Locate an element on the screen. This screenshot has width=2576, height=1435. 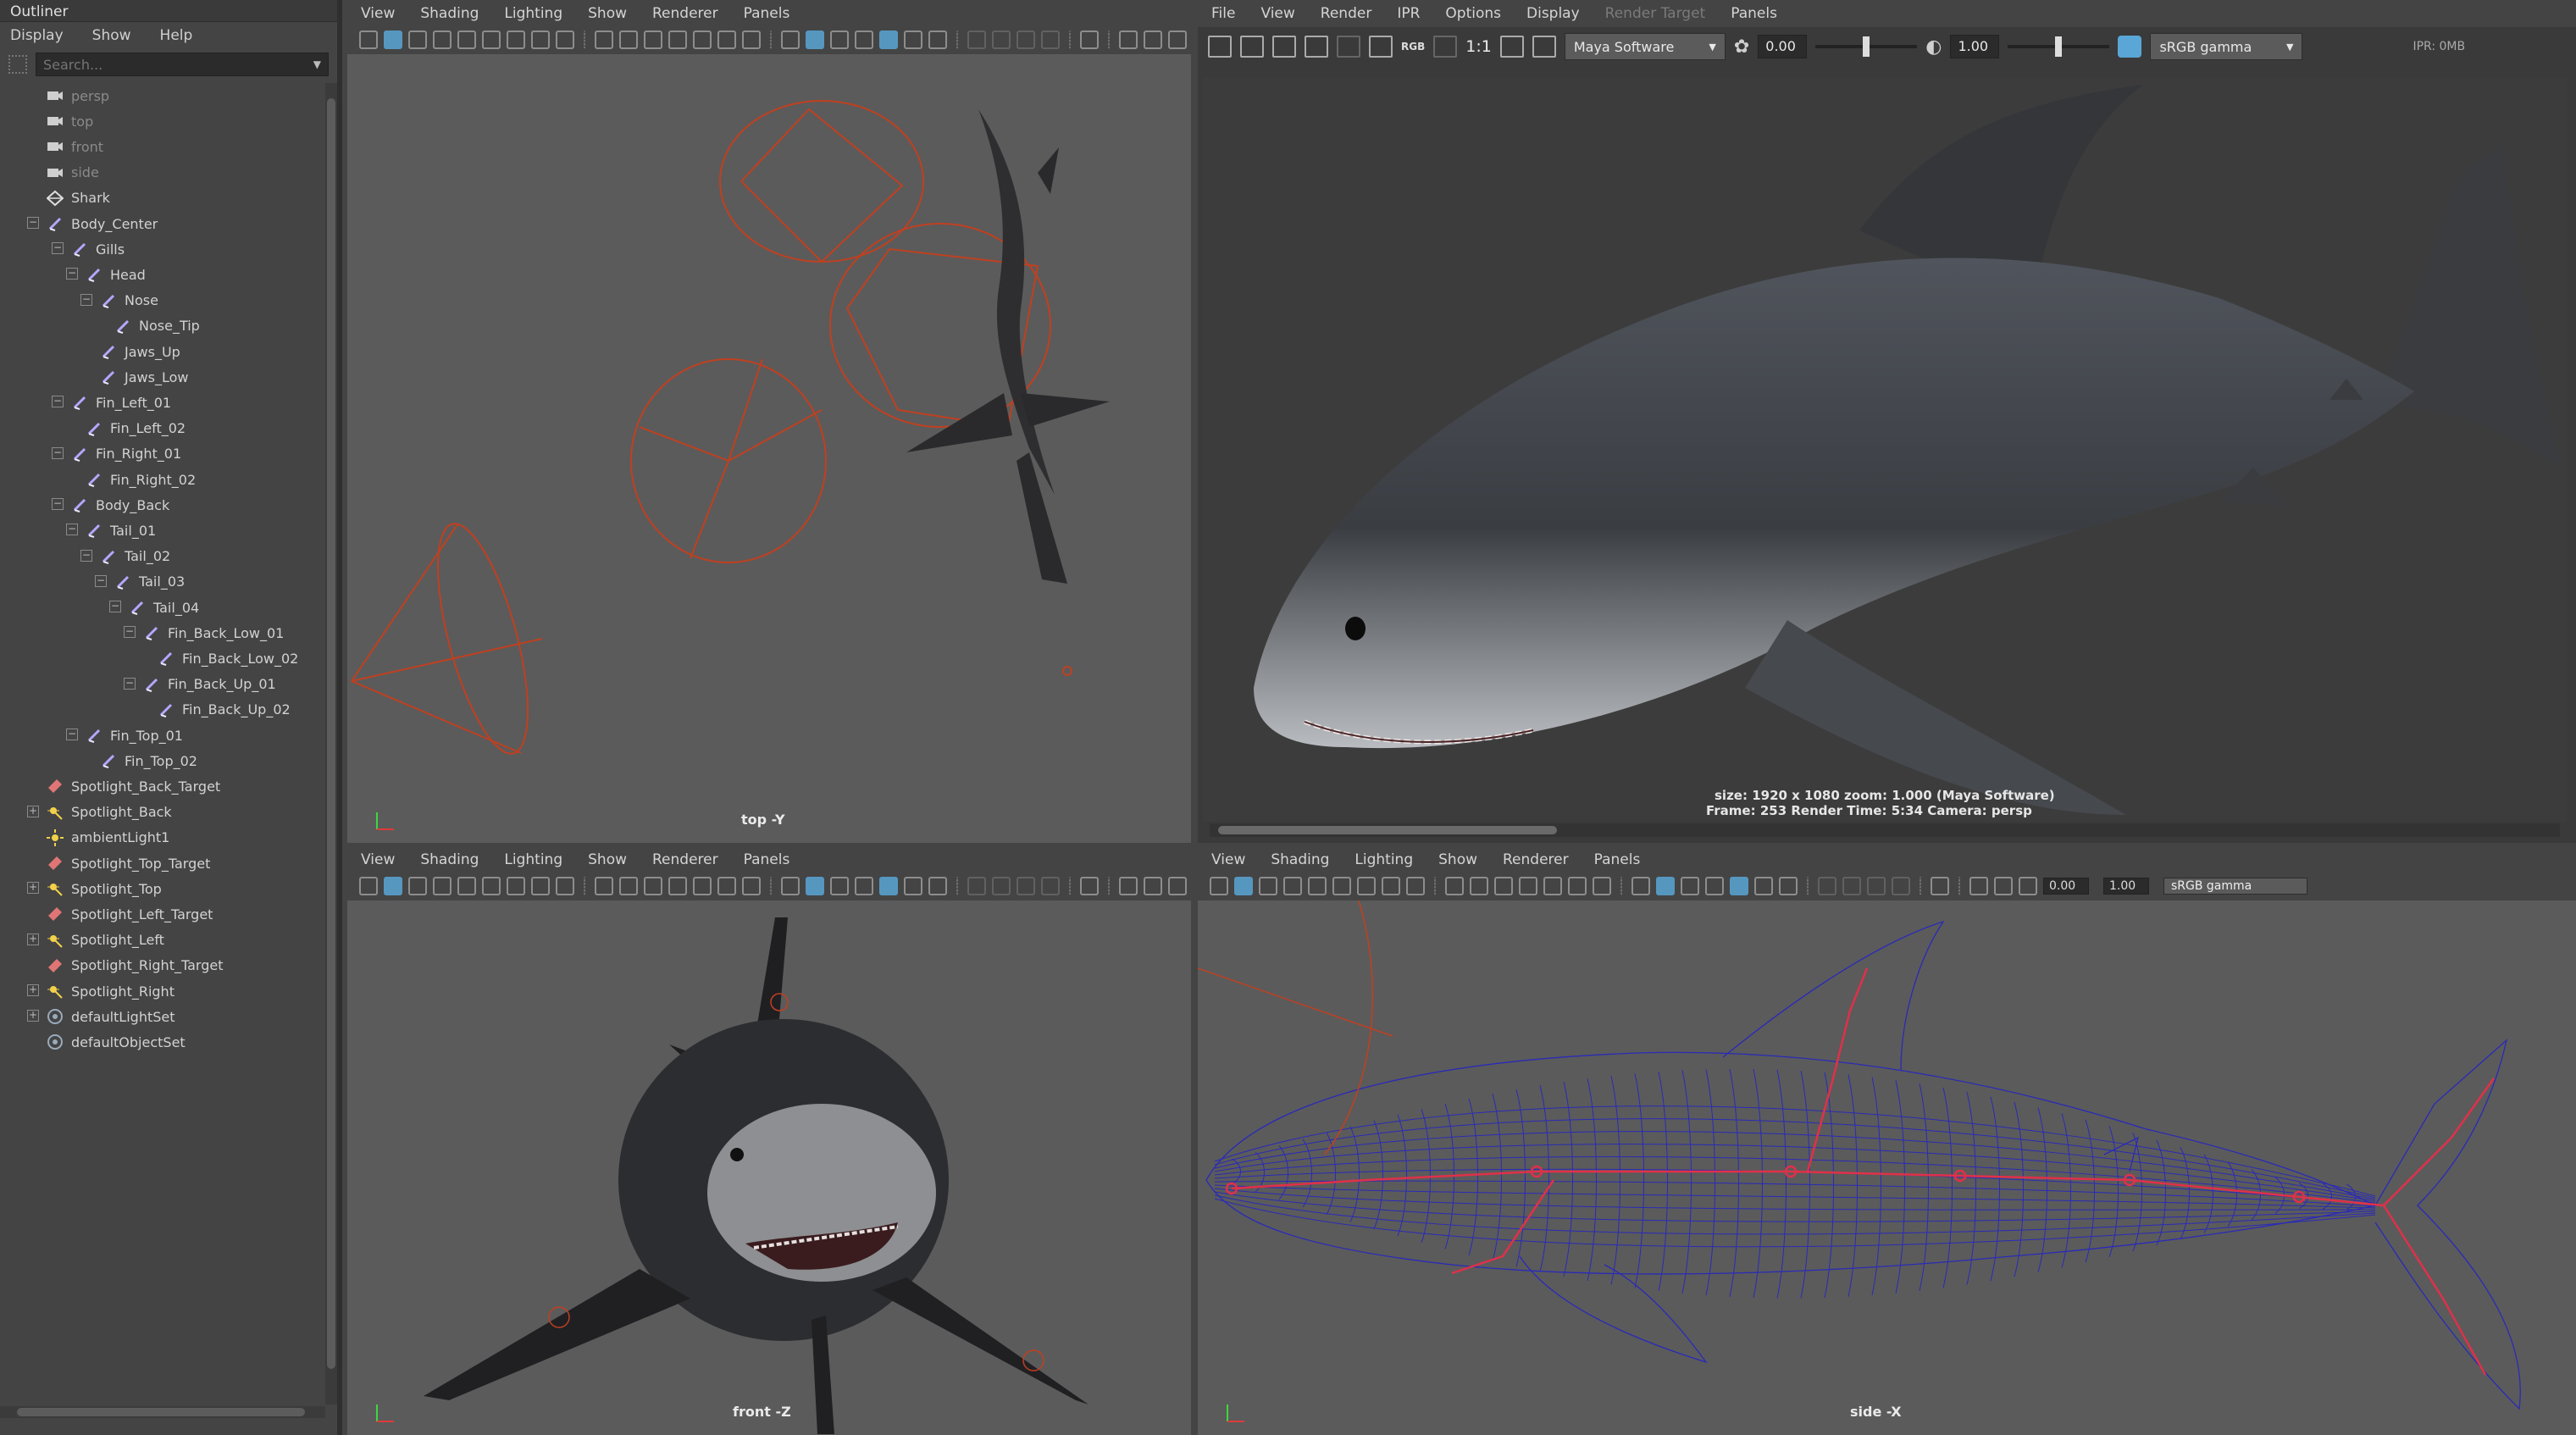
outliner-item: Shark is located at coordinates (78, 198).